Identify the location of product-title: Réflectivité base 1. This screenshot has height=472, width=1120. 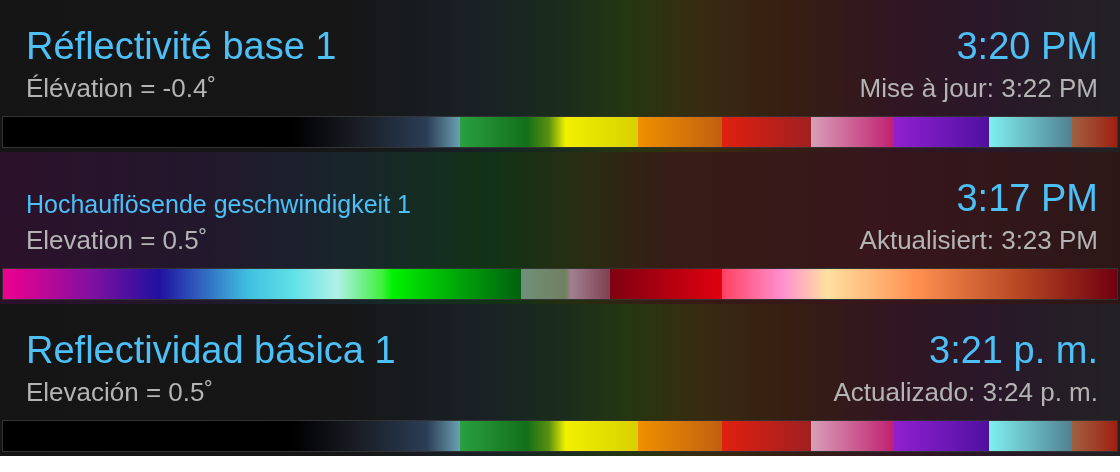
(181, 46).